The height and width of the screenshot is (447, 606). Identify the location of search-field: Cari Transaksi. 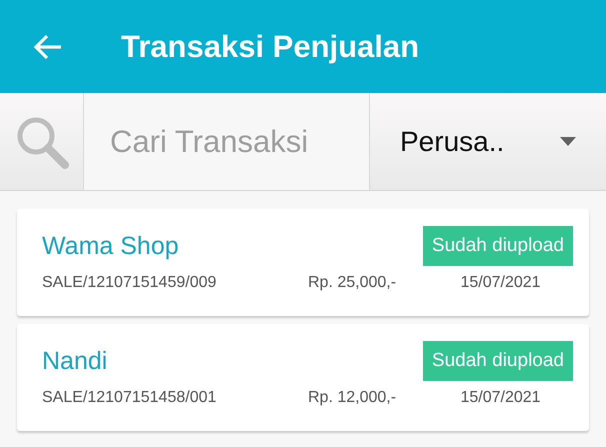
(227, 142).